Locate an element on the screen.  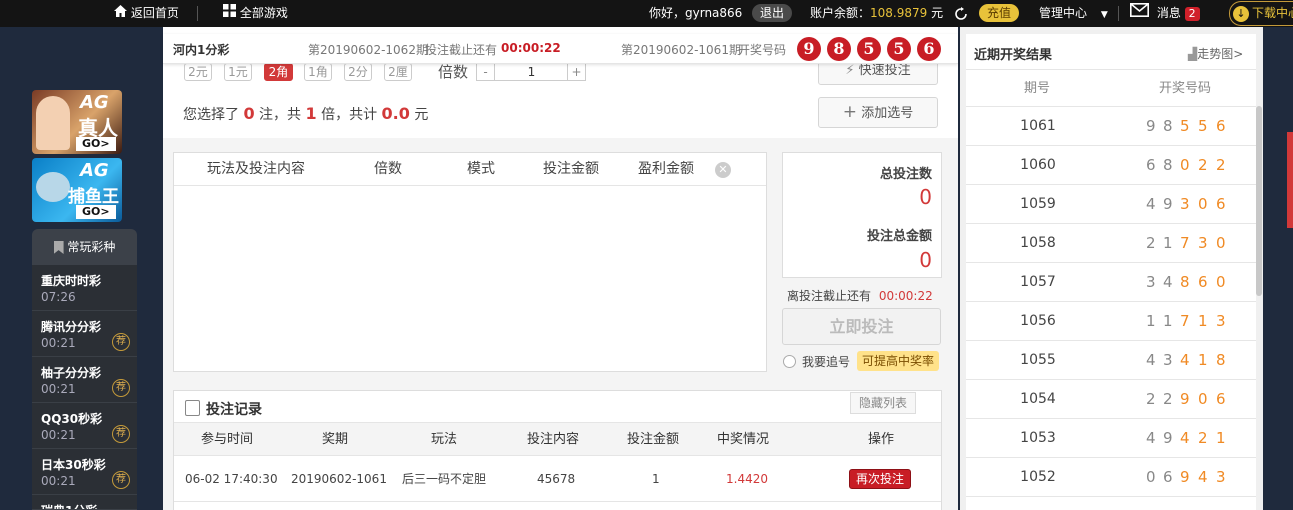
recharge-button: 充值 is located at coordinates (999, 13).